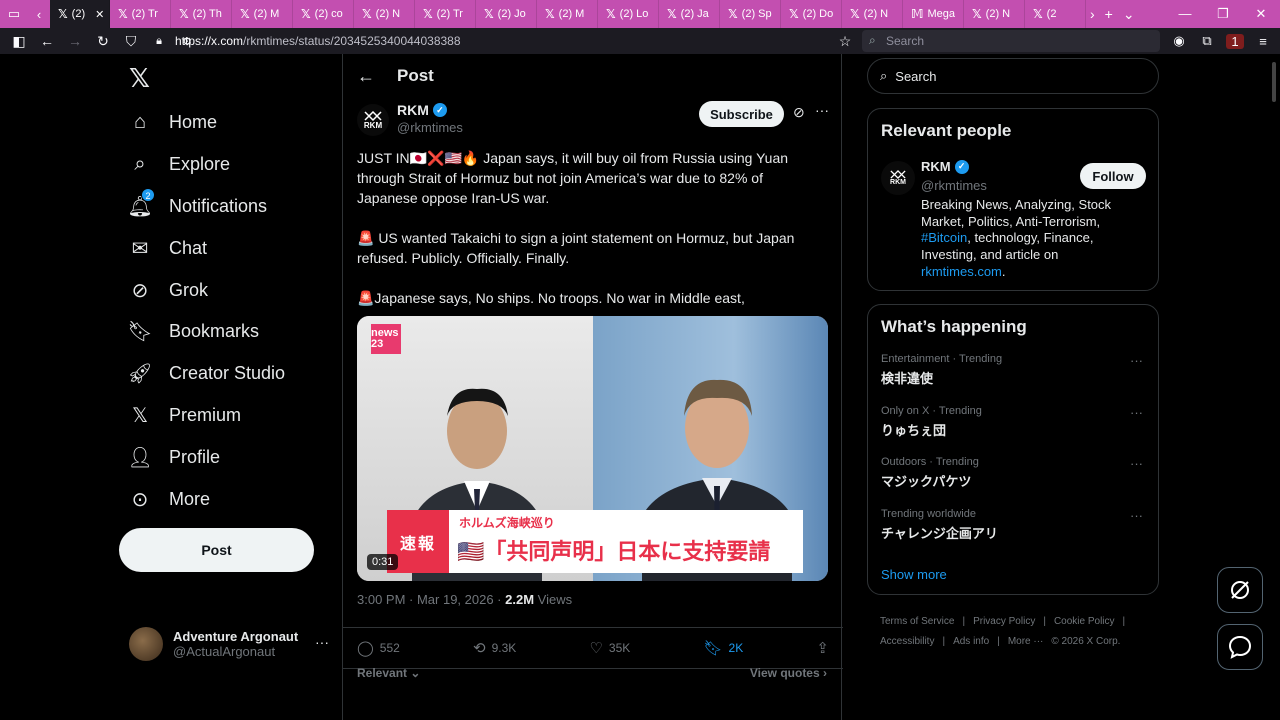 This screenshot has height=720, width=1280. What do you see at coordinates (506, 14) in the screenshot?
I see `browser-tab: 𝕏 (2) Jo` at bounding box center [506, 14].